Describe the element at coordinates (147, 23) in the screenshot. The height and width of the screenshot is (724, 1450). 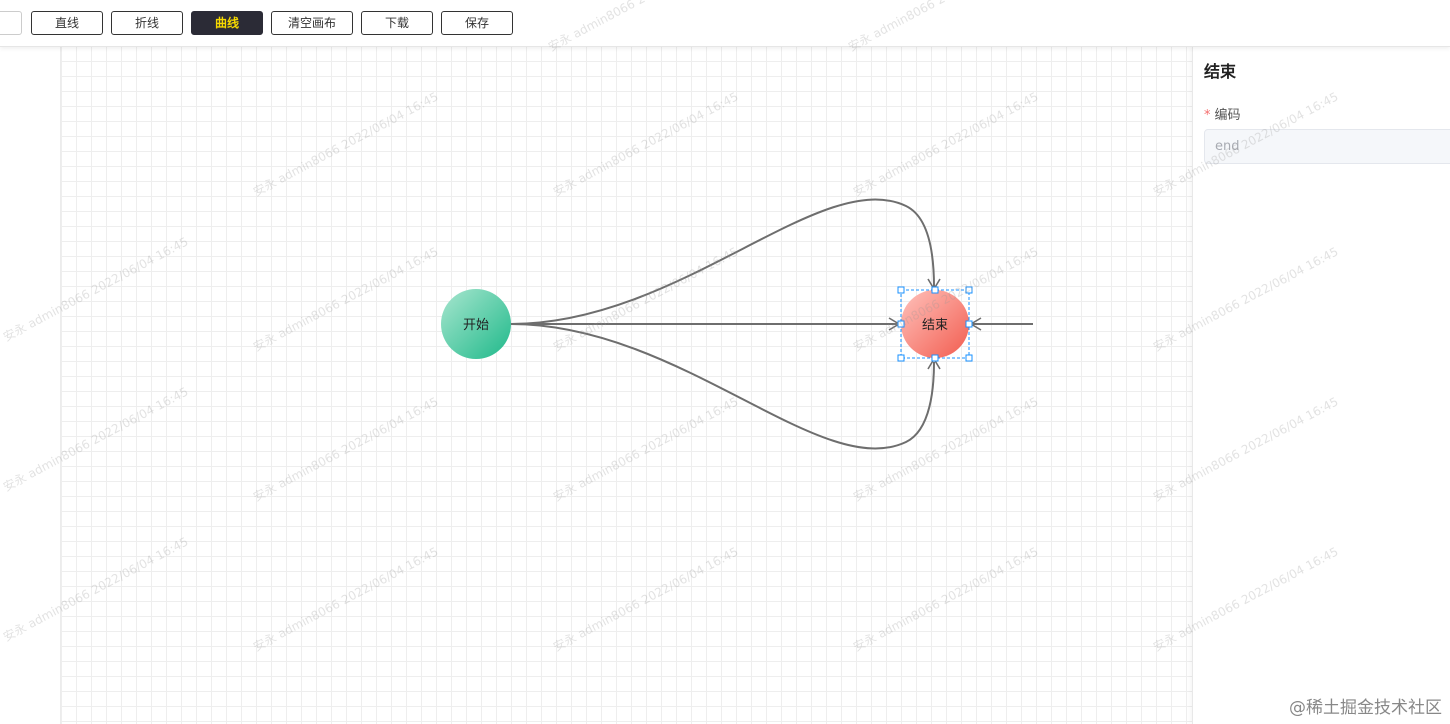
I see `polyline-button: 折线` at that location.